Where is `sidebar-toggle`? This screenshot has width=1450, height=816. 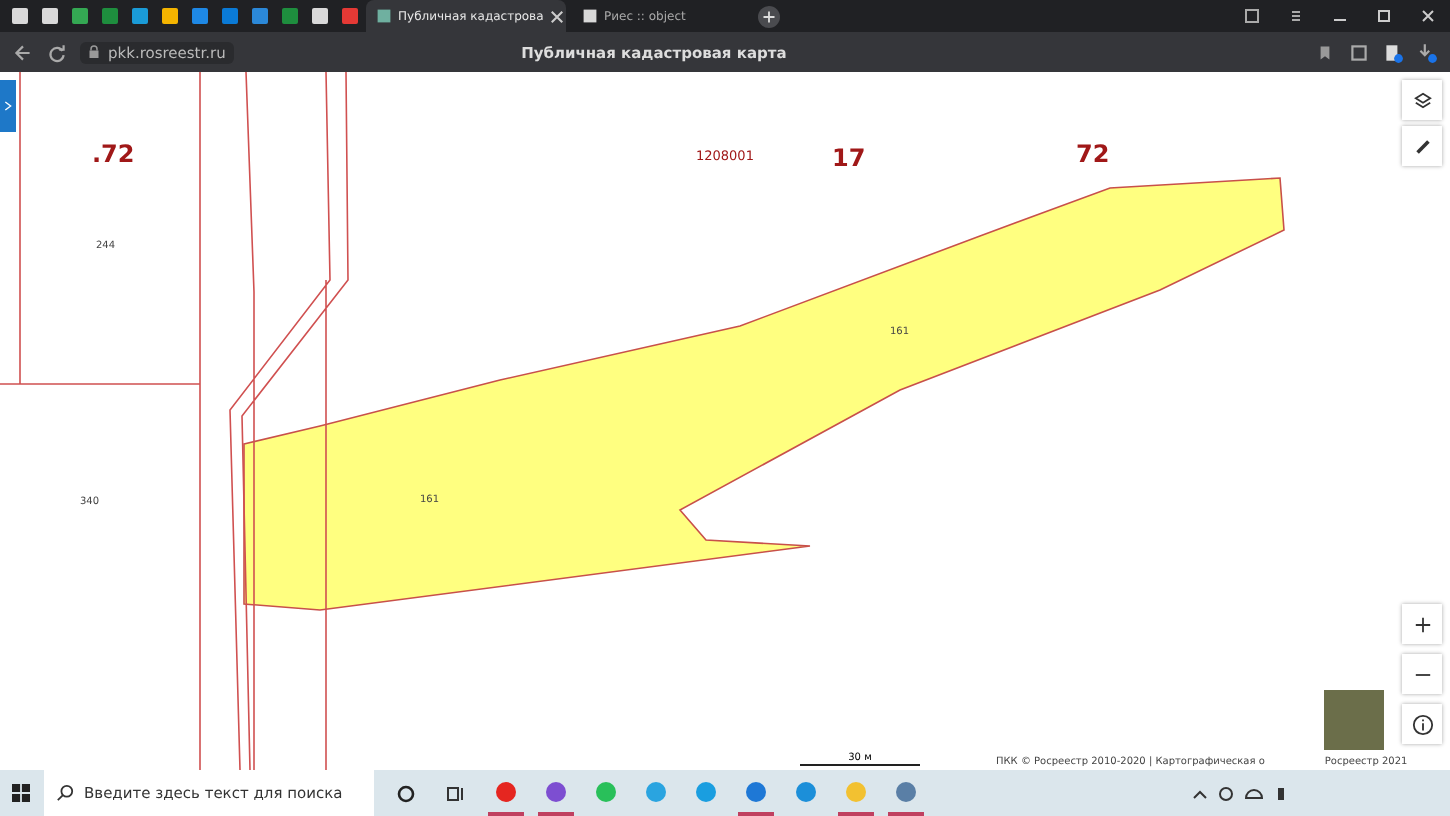 sidebar-toggle is located at coordinates (8, 106).